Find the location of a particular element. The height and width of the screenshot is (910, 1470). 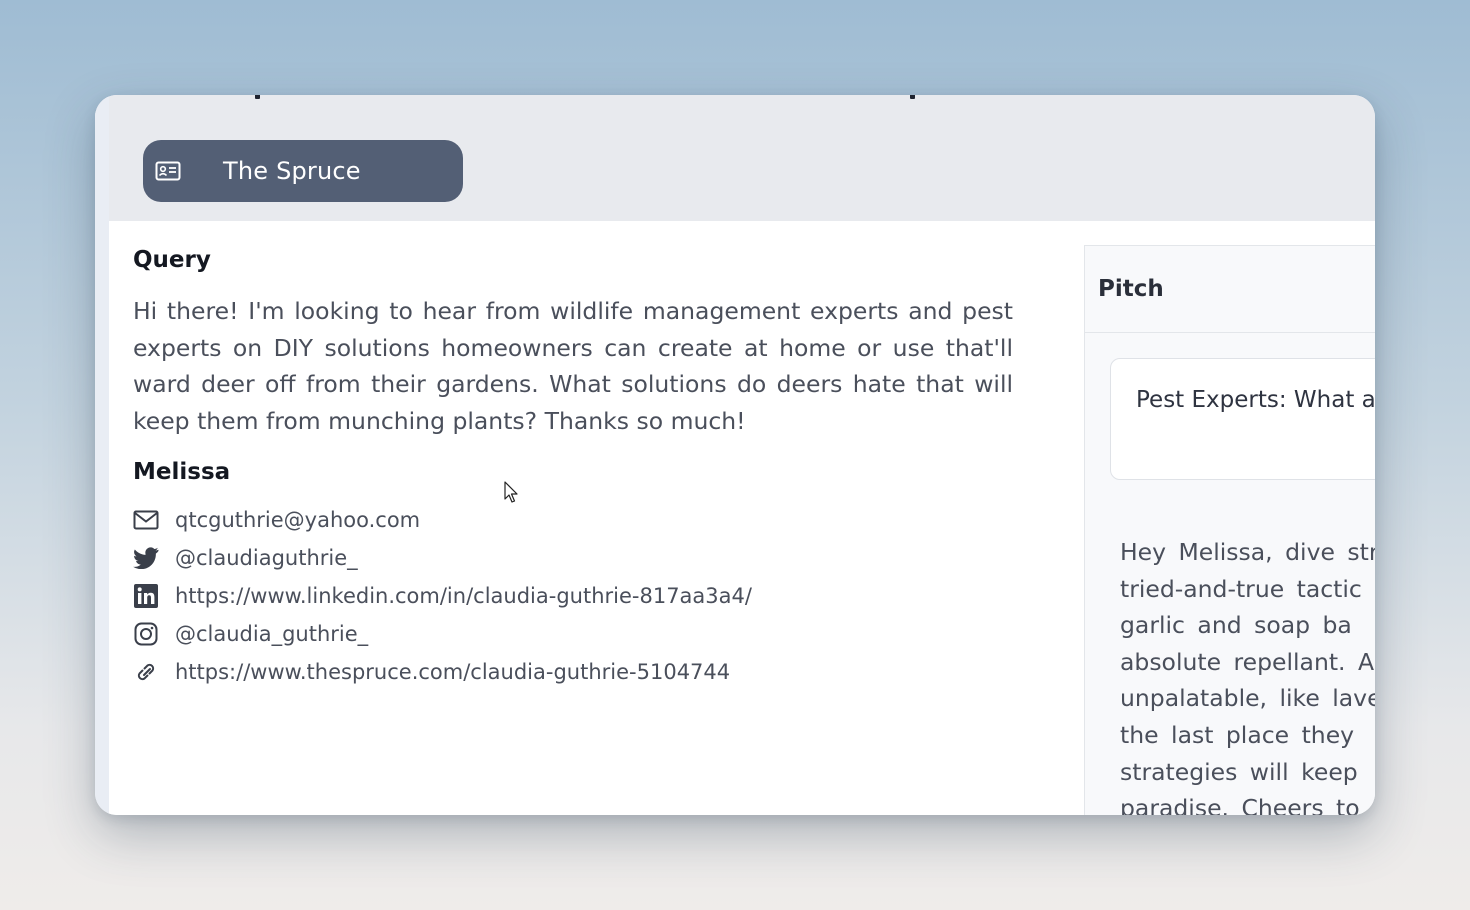

contact-email: qtcguthrie@yahoo.com is located at coordinates (483, 520).